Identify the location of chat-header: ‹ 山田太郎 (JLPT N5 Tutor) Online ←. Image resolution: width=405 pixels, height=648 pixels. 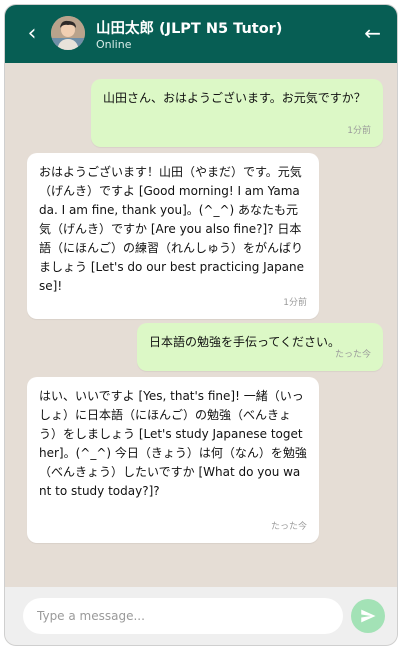
(201, 34).